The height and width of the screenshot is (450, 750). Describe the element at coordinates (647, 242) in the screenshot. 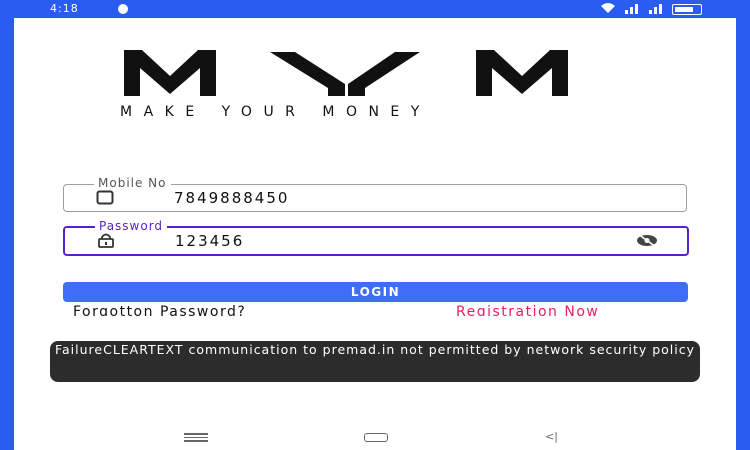

I see `eye-off-icon` at that location.